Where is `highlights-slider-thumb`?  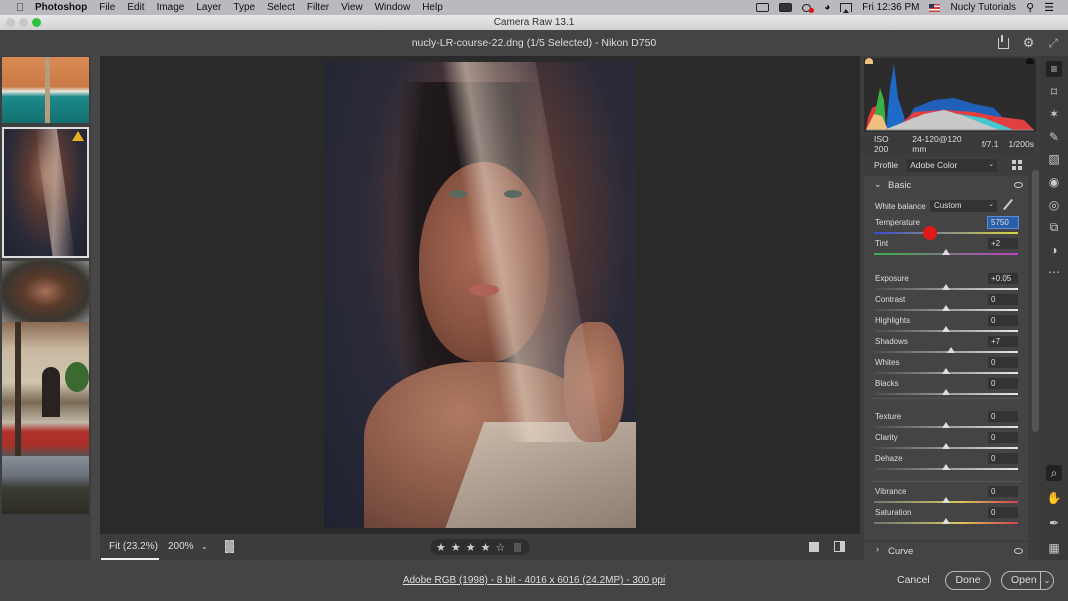 highlights-slider-thumb is located at coordinates (946, 329).